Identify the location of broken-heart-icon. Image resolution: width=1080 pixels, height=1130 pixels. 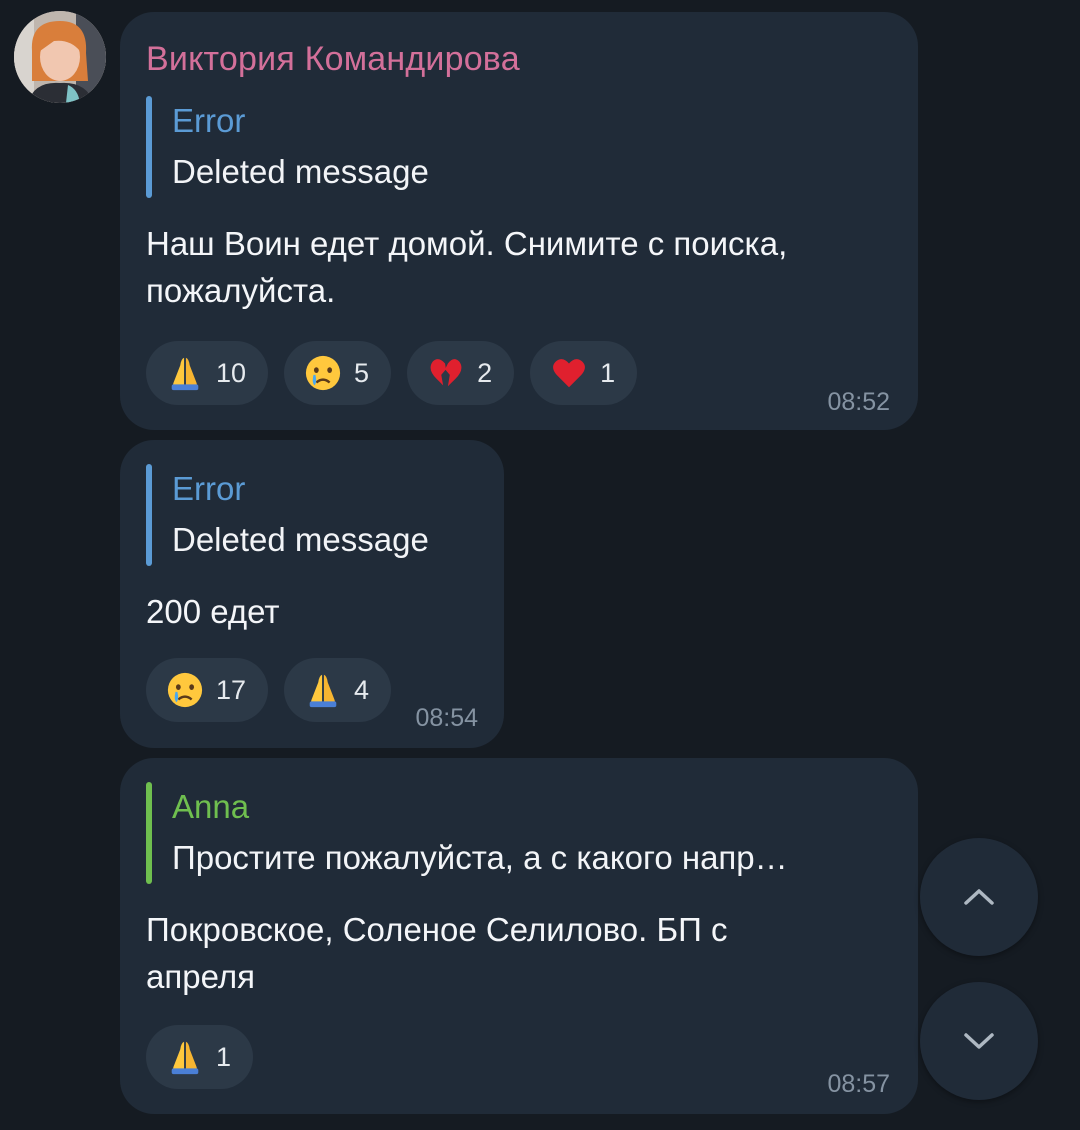
(446, 373).